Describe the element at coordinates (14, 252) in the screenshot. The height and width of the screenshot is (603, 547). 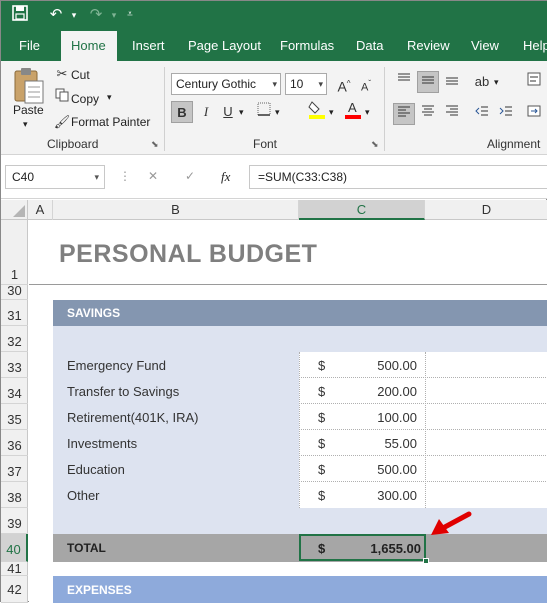
I see `row-header: 1` at that location.